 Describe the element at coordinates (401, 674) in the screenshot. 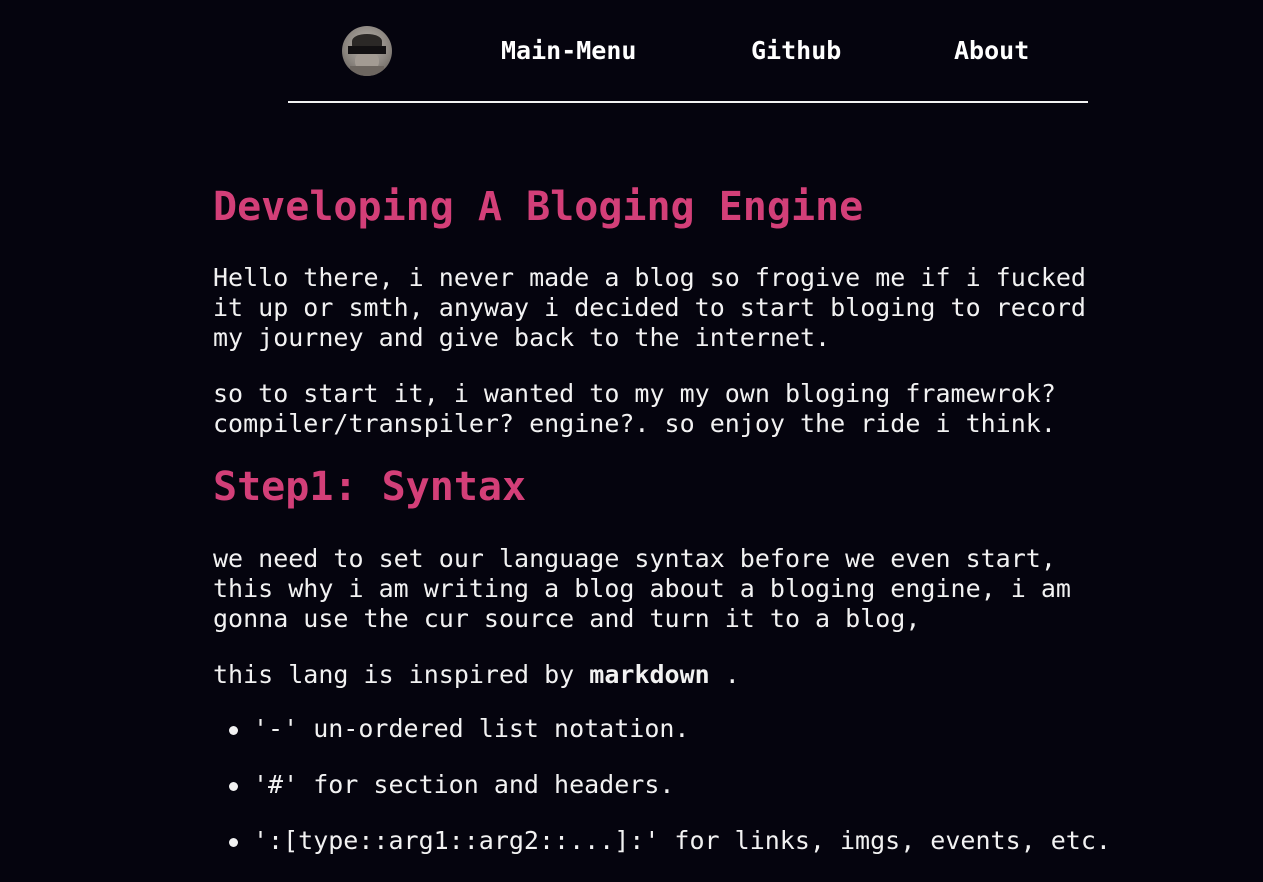

I see `inspired-prefix: this lang is inspired by` at that location.